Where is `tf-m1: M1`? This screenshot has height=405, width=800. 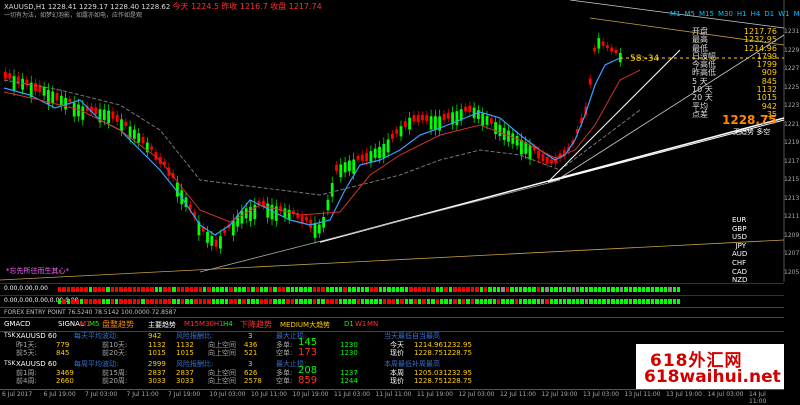 tf-m1: M1 is located at coordinates (675, 14).